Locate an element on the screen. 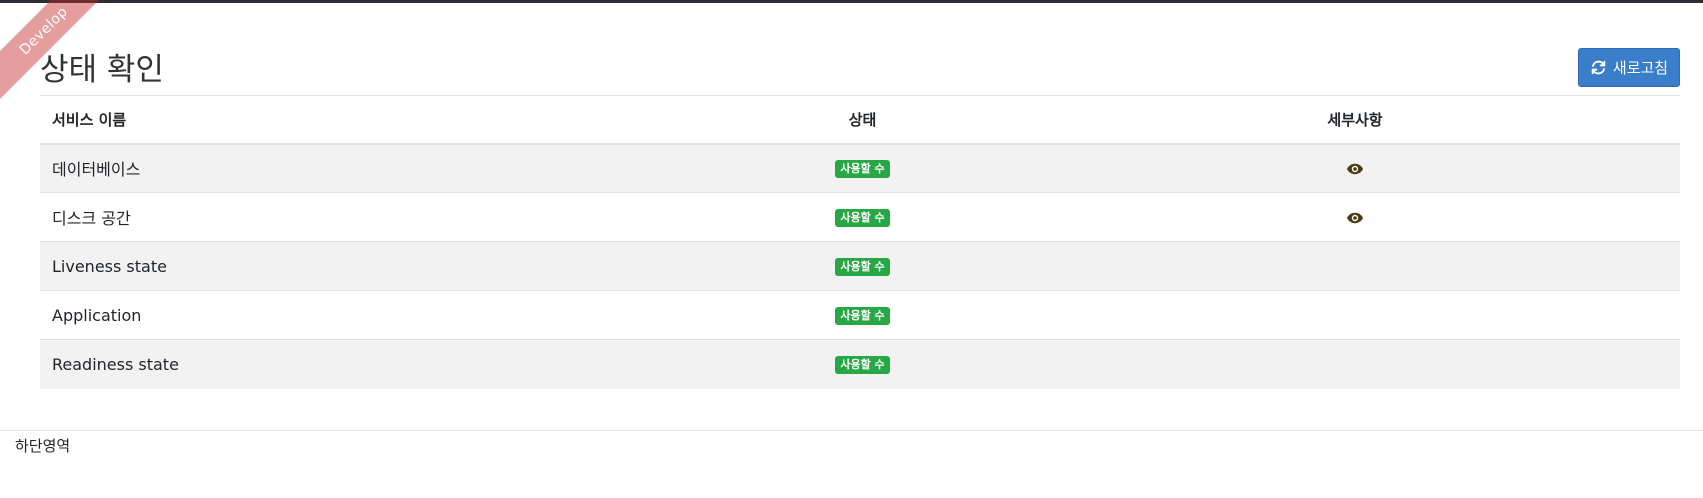 This screenshot has width=1703, height=498. table-row: Liveness state 사용할 수 is located at coordinates (860, 266).